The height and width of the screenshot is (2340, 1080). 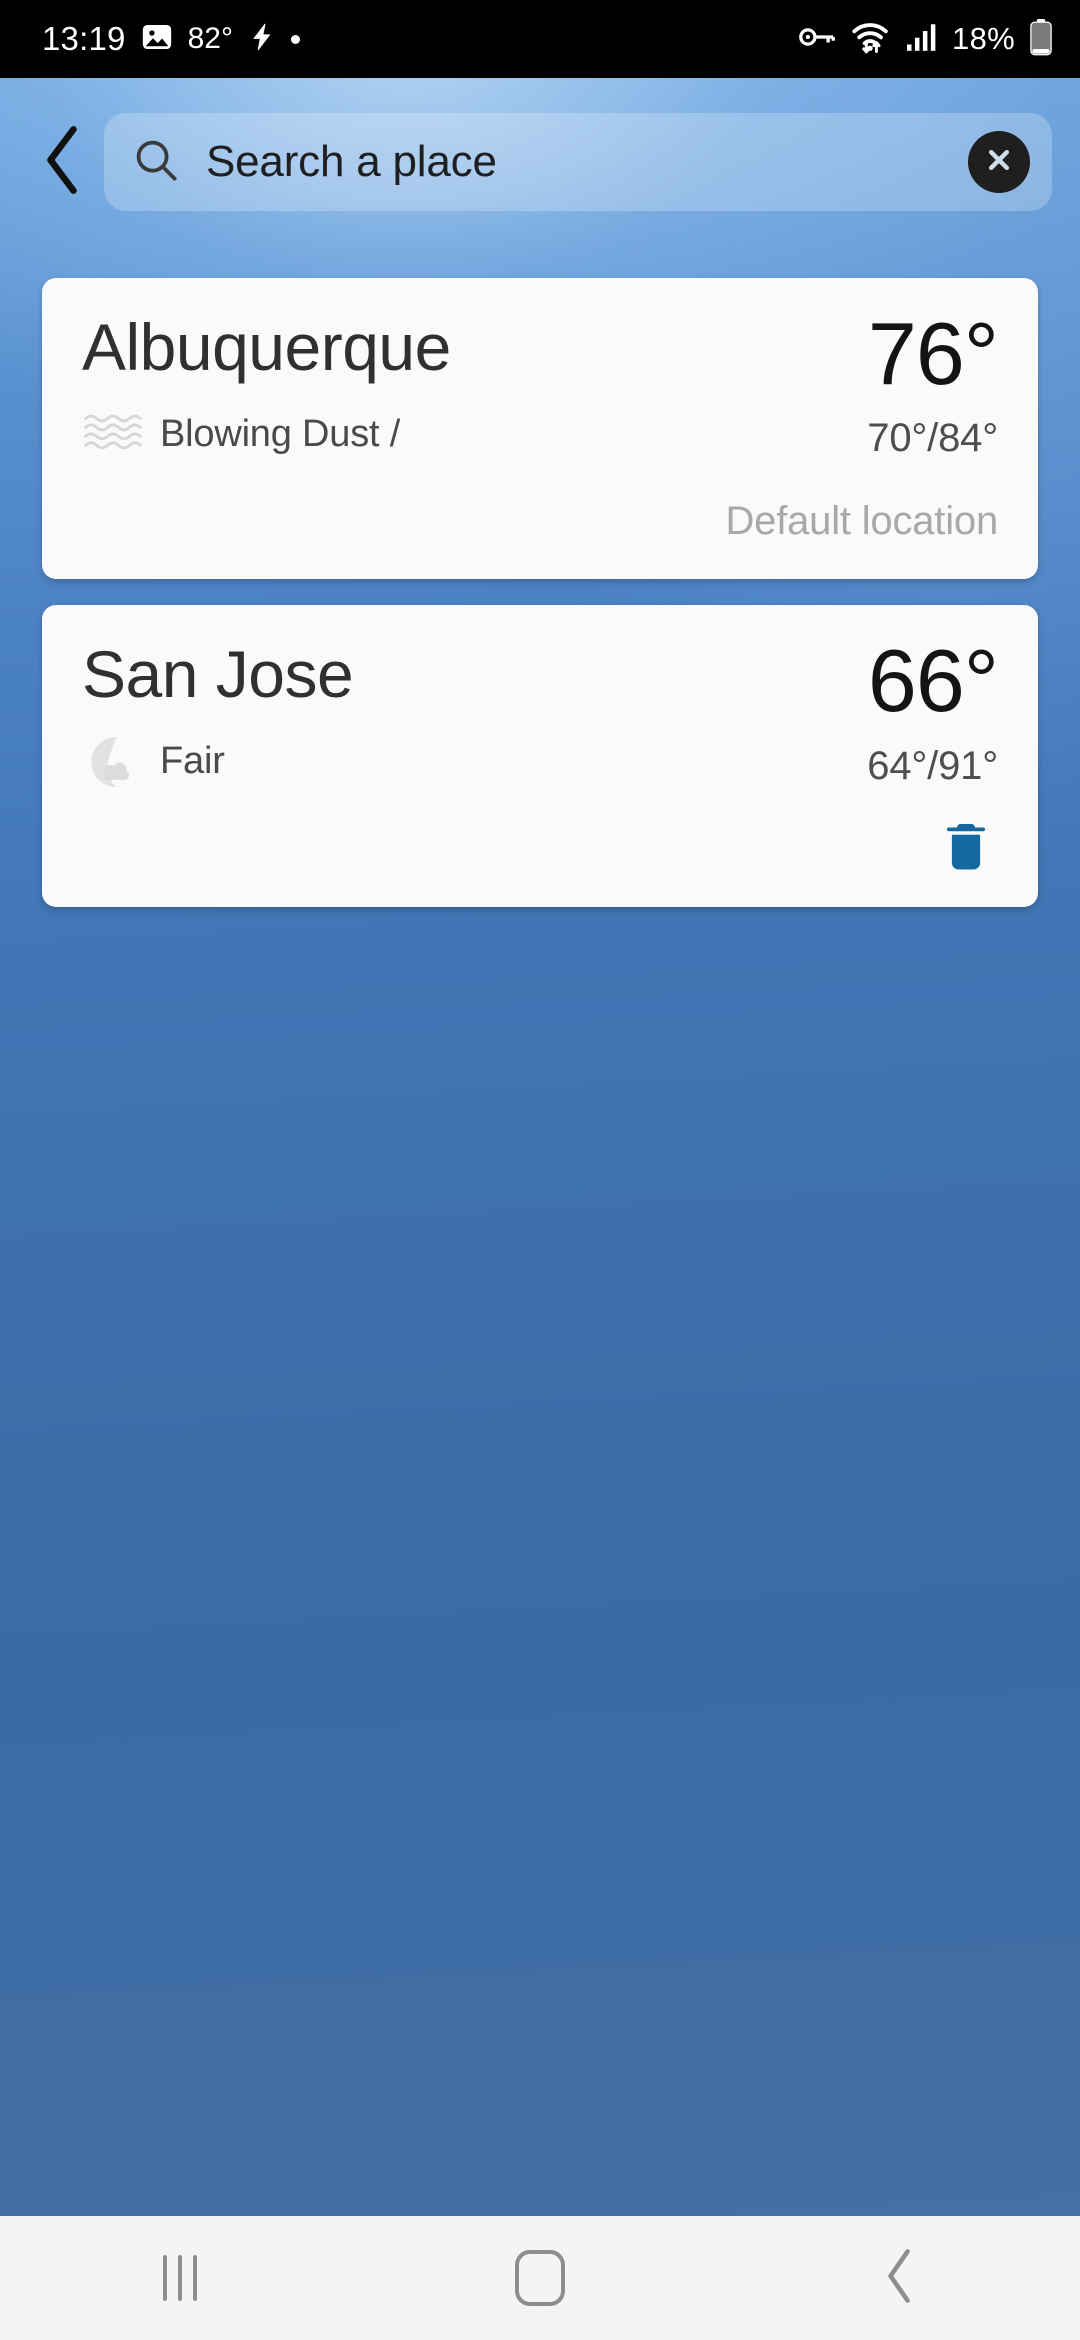 What do you see at coordinates (113, 434) in the screenshot?
I see `blowing-dust-icon` at bounding box center [113, 434].